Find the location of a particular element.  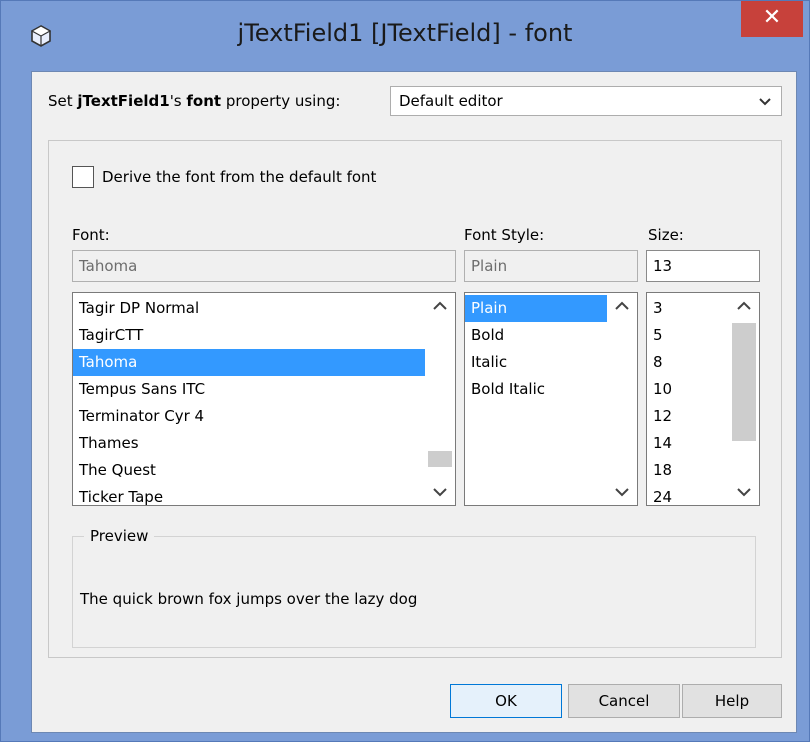

list-item: Italic is located at coordinates (536, 362).